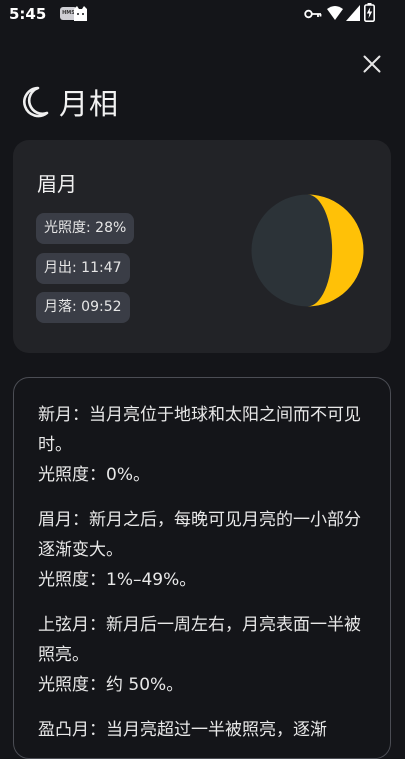  What do you see at coordinates (83, 268) in the screenshot?
I see `moonrise-chip: 月出: 11:47` at bounding box center [83, 268].